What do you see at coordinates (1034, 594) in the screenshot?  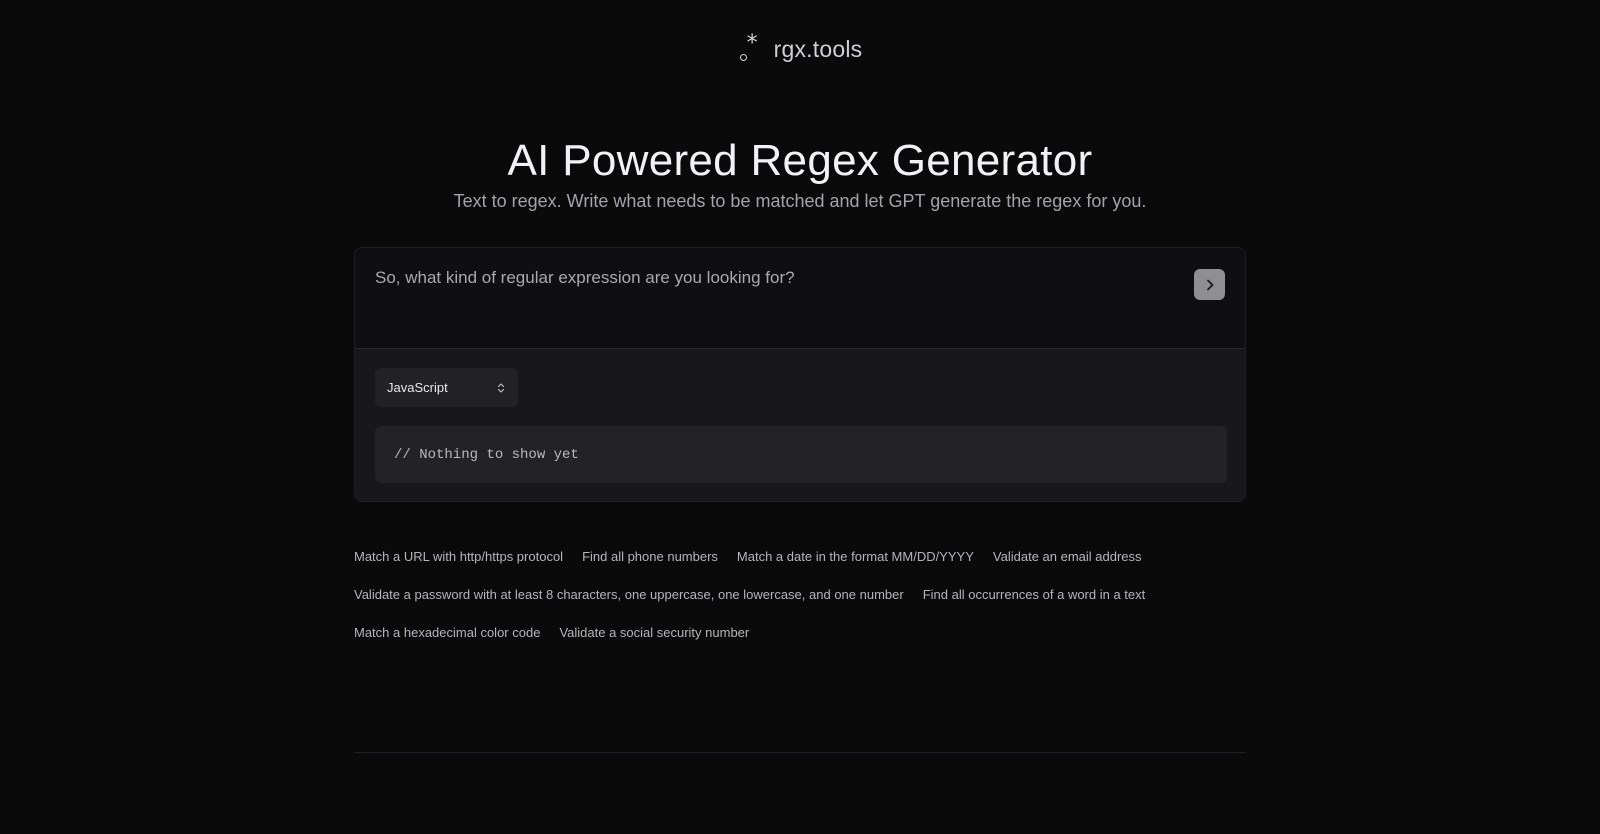 I see `example-prompt: Find all occurrences of a word in a text` at bounding box center [1034, 594].